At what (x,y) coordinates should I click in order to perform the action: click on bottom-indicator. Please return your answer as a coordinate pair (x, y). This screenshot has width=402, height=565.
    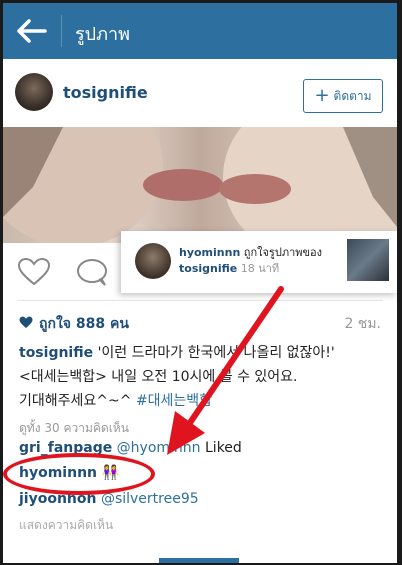
    Looking at the image, I should click on (199, 560).